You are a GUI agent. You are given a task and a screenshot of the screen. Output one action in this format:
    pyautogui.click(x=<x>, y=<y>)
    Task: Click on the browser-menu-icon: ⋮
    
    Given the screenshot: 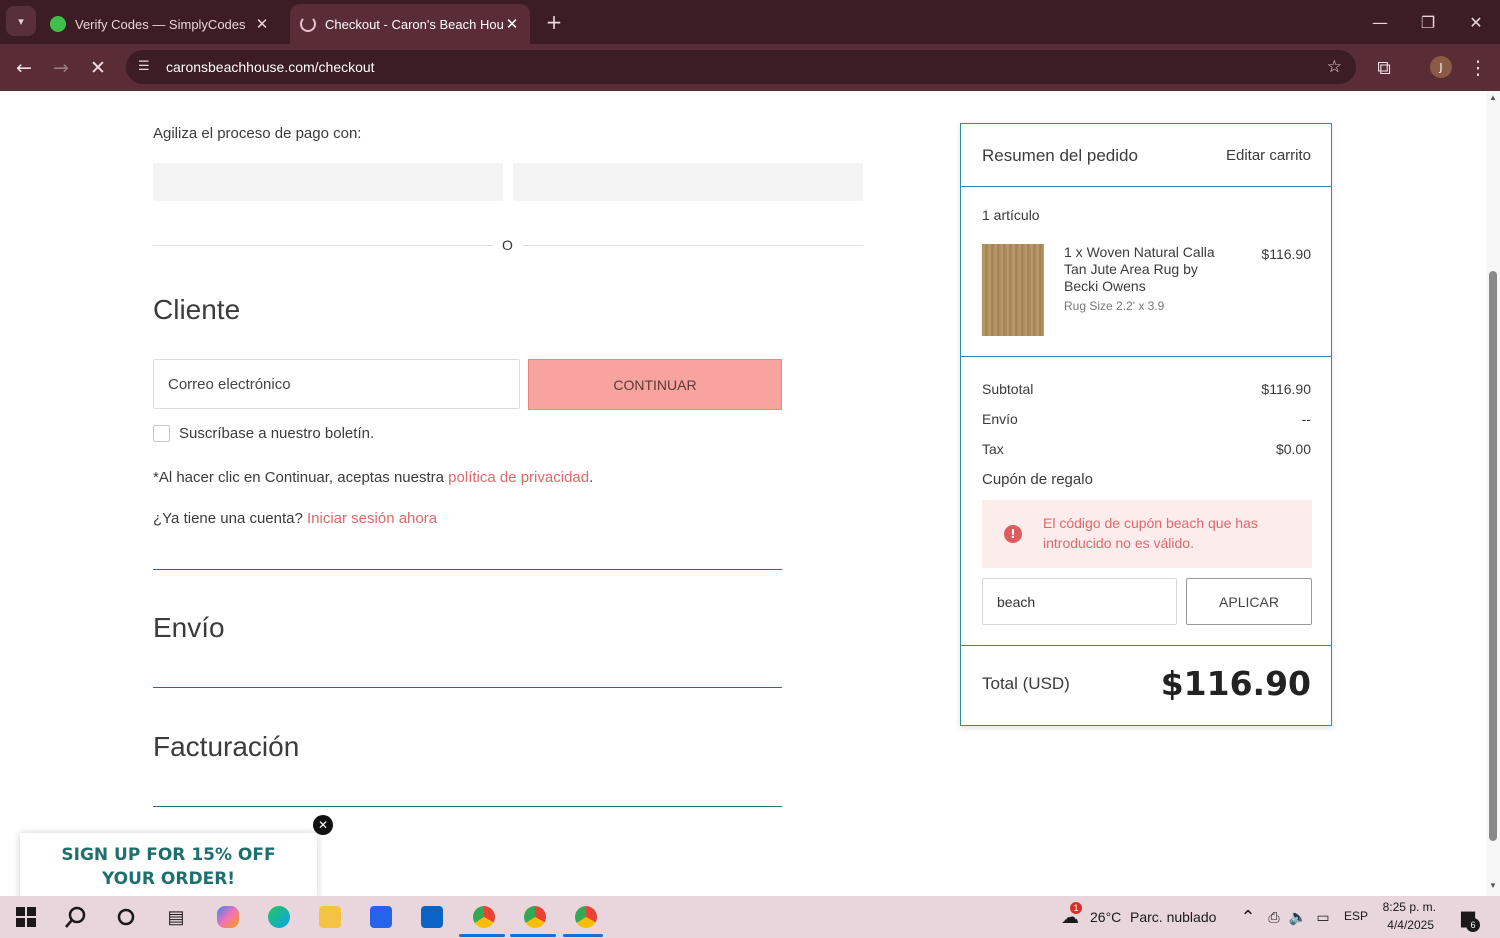 What is the action you would take?
    pyautogui.click(x=1478, y=68)
    